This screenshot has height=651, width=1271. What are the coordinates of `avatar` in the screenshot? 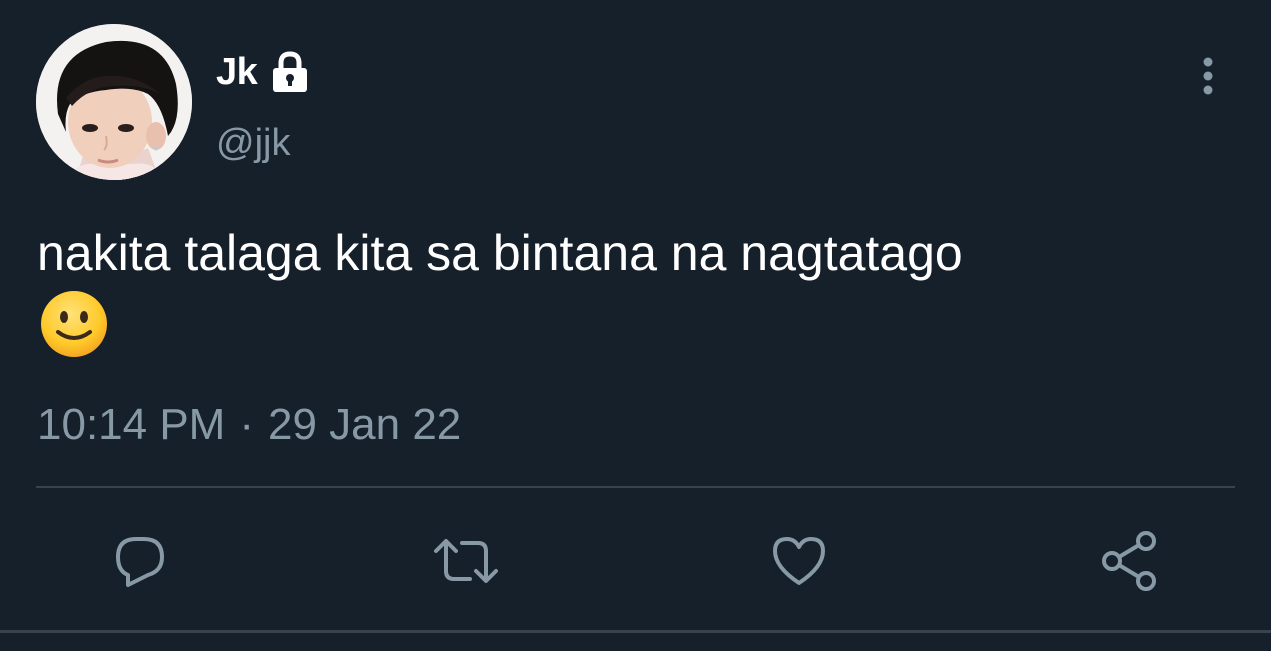 It's located at (114, 102).